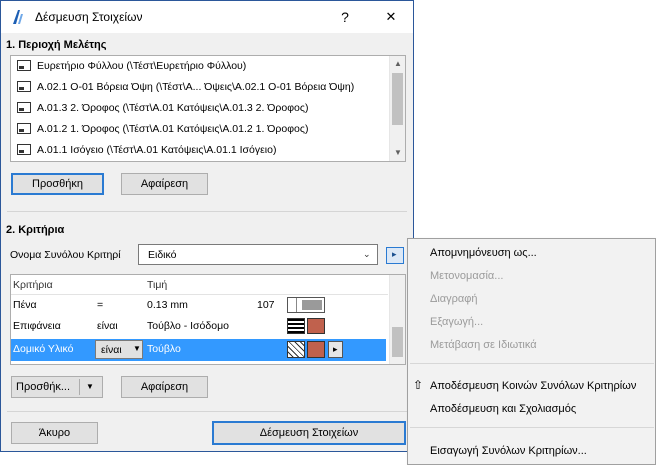 The height and width of the screenshot is (465, 656). What do you see at coordinates (312, 305) in the screenshot?
I see `pen-color-swatch` at bounding box center [312, 305].